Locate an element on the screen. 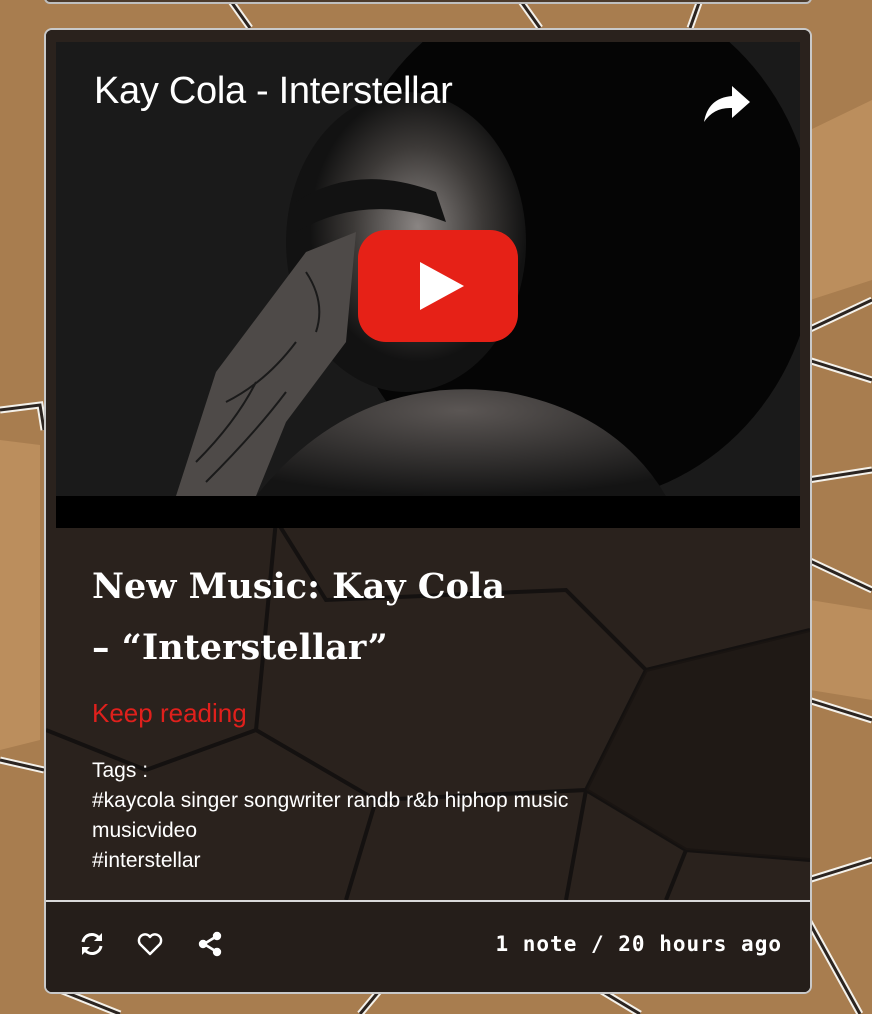  tag-link: #interstellar is located at coordinates (146, 860).